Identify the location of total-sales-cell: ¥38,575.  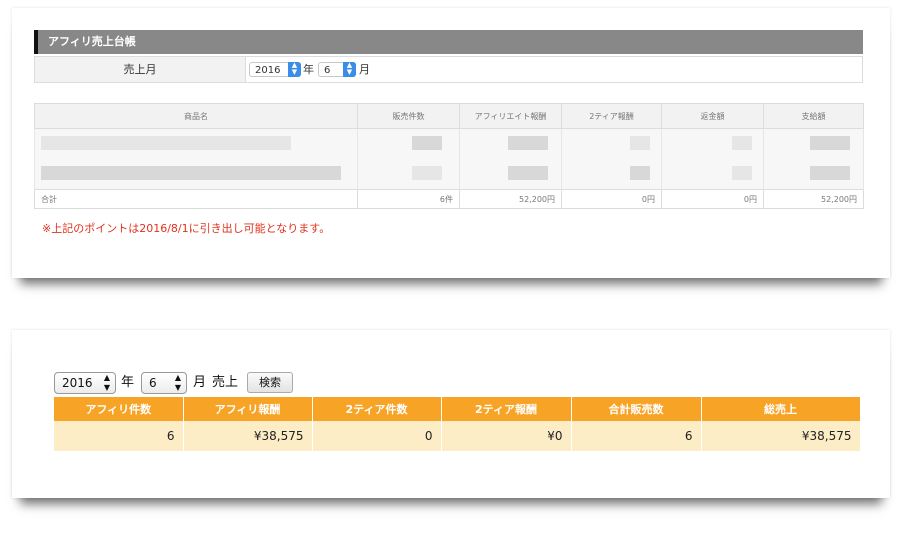
(781, 436).